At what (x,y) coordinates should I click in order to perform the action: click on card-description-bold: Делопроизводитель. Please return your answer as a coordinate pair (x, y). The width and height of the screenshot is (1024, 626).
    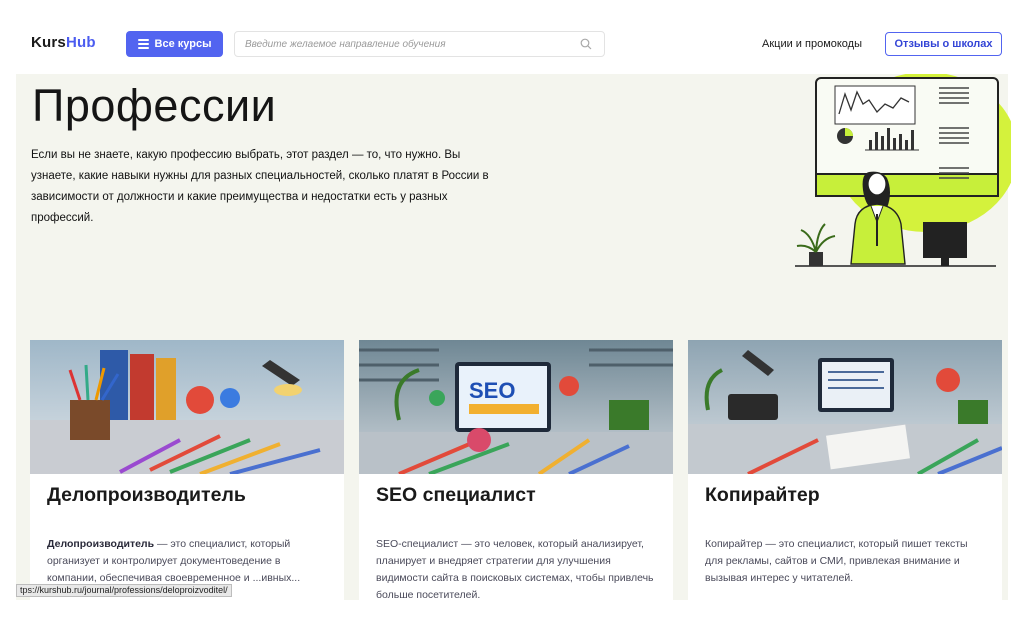
    Looking at the image, I should click on (101, 544).